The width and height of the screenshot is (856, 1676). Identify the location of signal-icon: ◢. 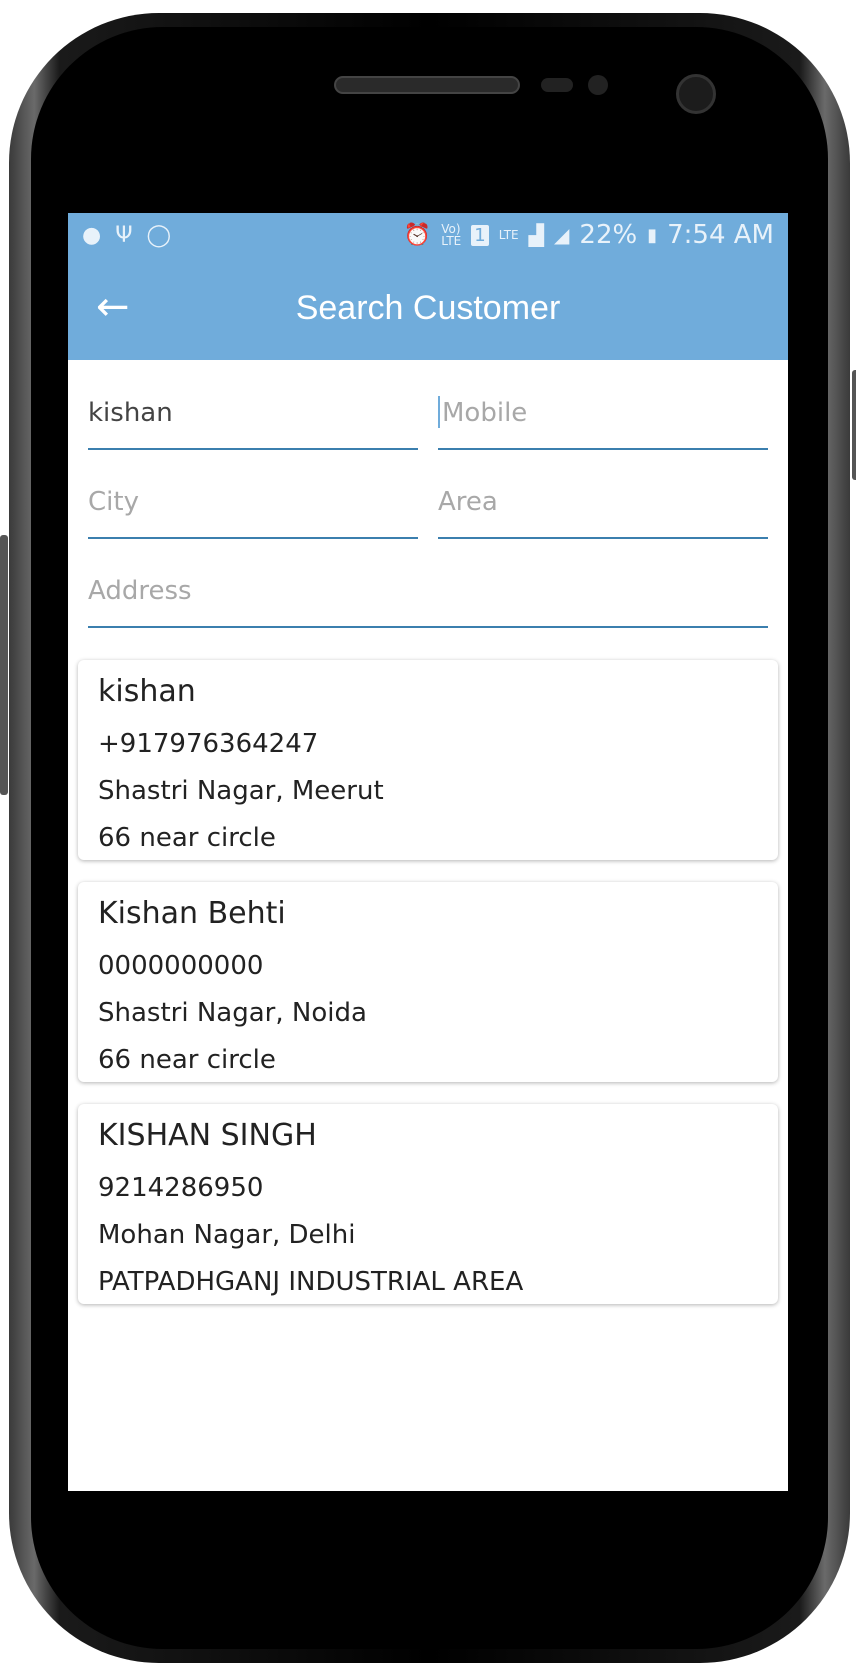
(562, 235).